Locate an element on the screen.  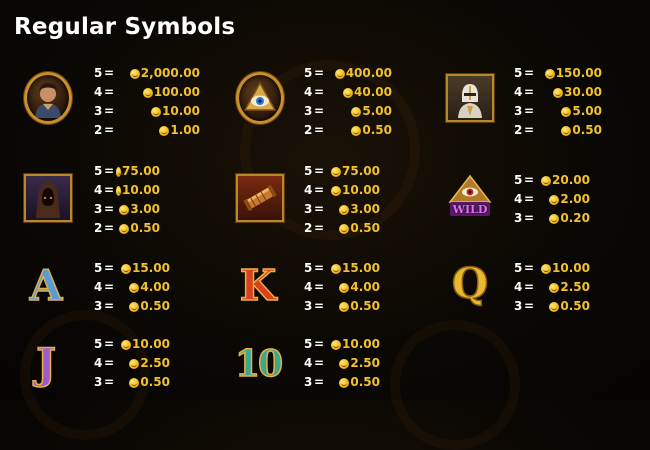
hooded-monk-icon is located at coordinates (48, 198).